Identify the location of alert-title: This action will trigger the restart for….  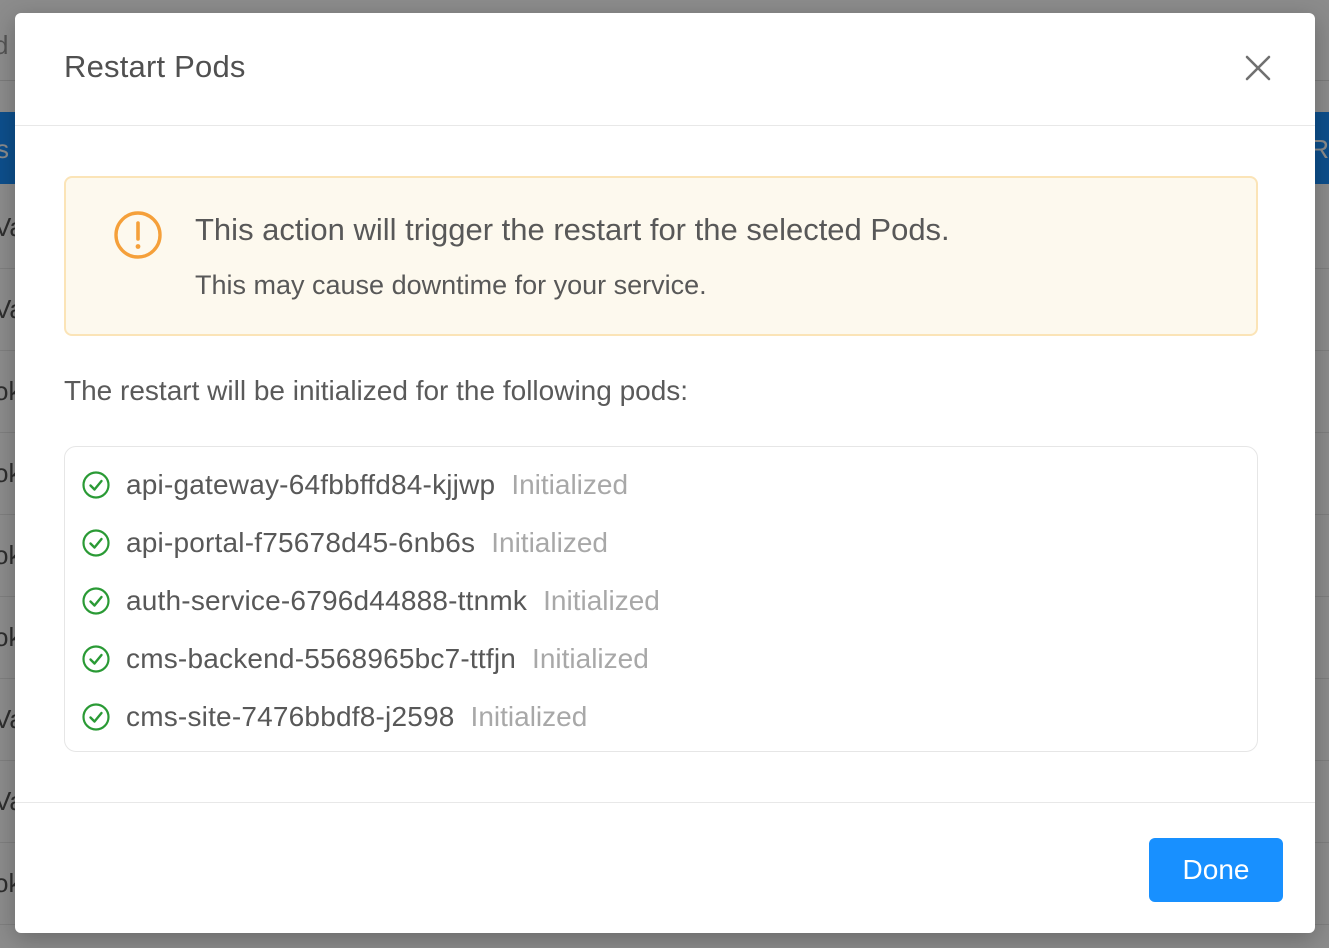
(572, 229).